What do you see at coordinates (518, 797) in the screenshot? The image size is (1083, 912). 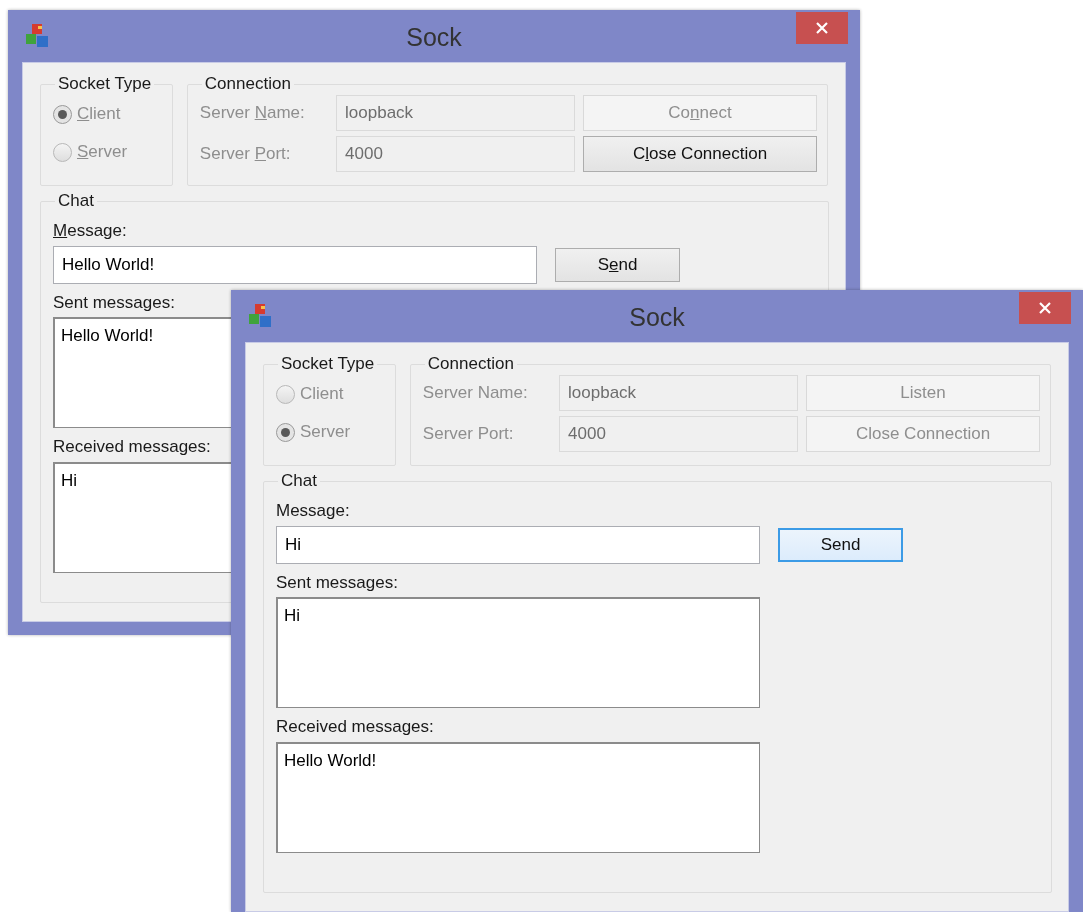 I see `received-messages-box: Hello World!` at bounding box center [518, 797].